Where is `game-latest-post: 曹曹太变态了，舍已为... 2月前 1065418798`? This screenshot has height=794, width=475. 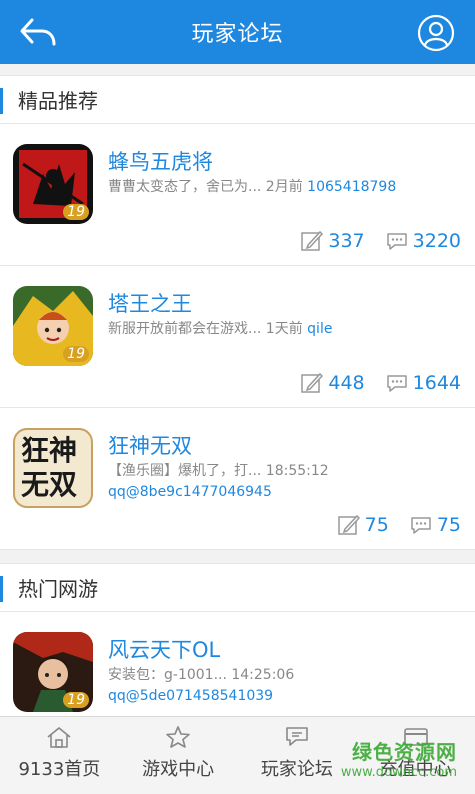 game-latest-post: 曹曹太变态了，舍已为... 2月前 1065418798 is located at coordinates (252, 186).